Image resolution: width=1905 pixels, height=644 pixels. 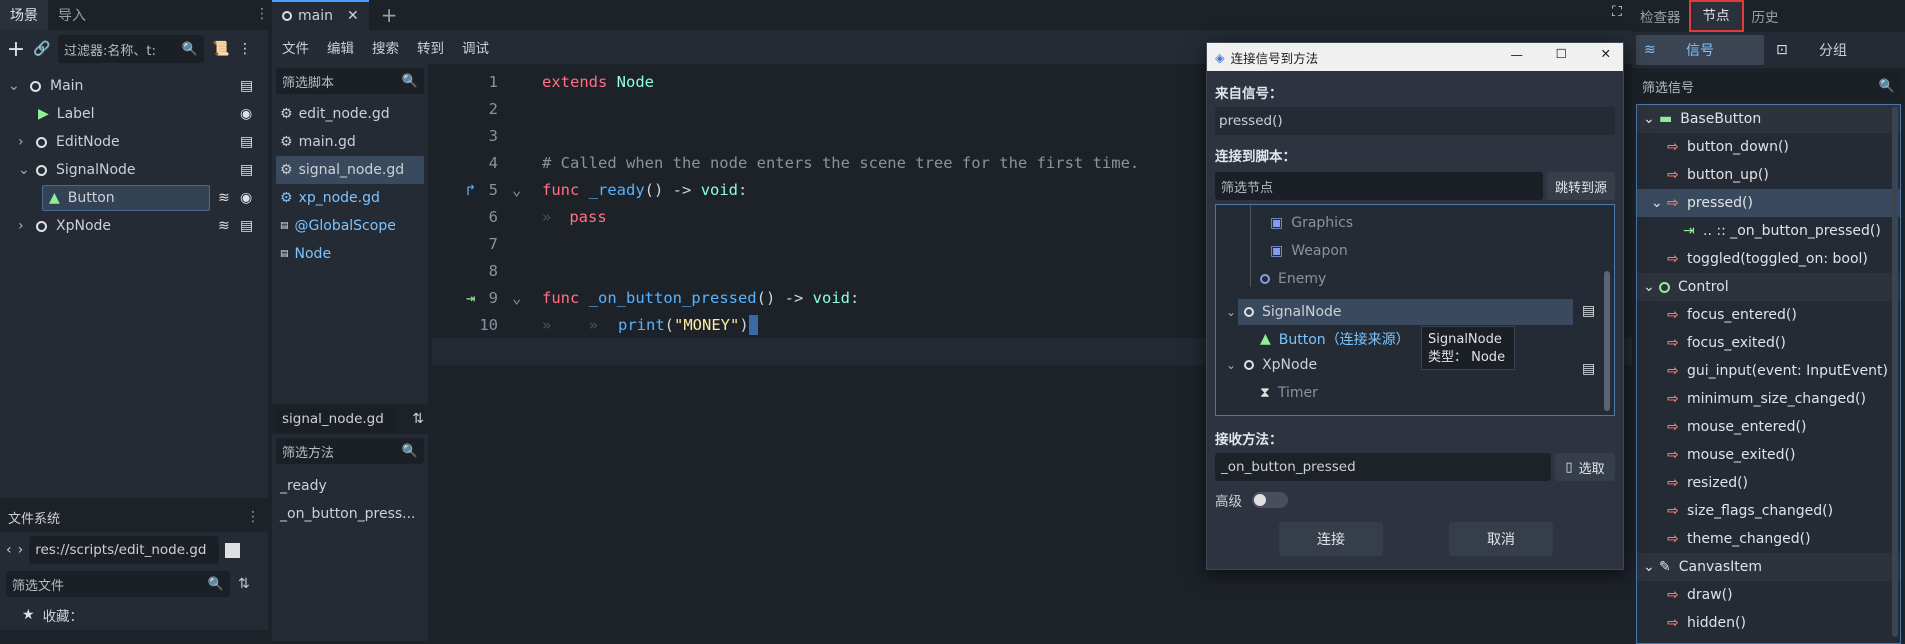 I want to click on menu-edit: 编辑, so click(x=340, y=47).